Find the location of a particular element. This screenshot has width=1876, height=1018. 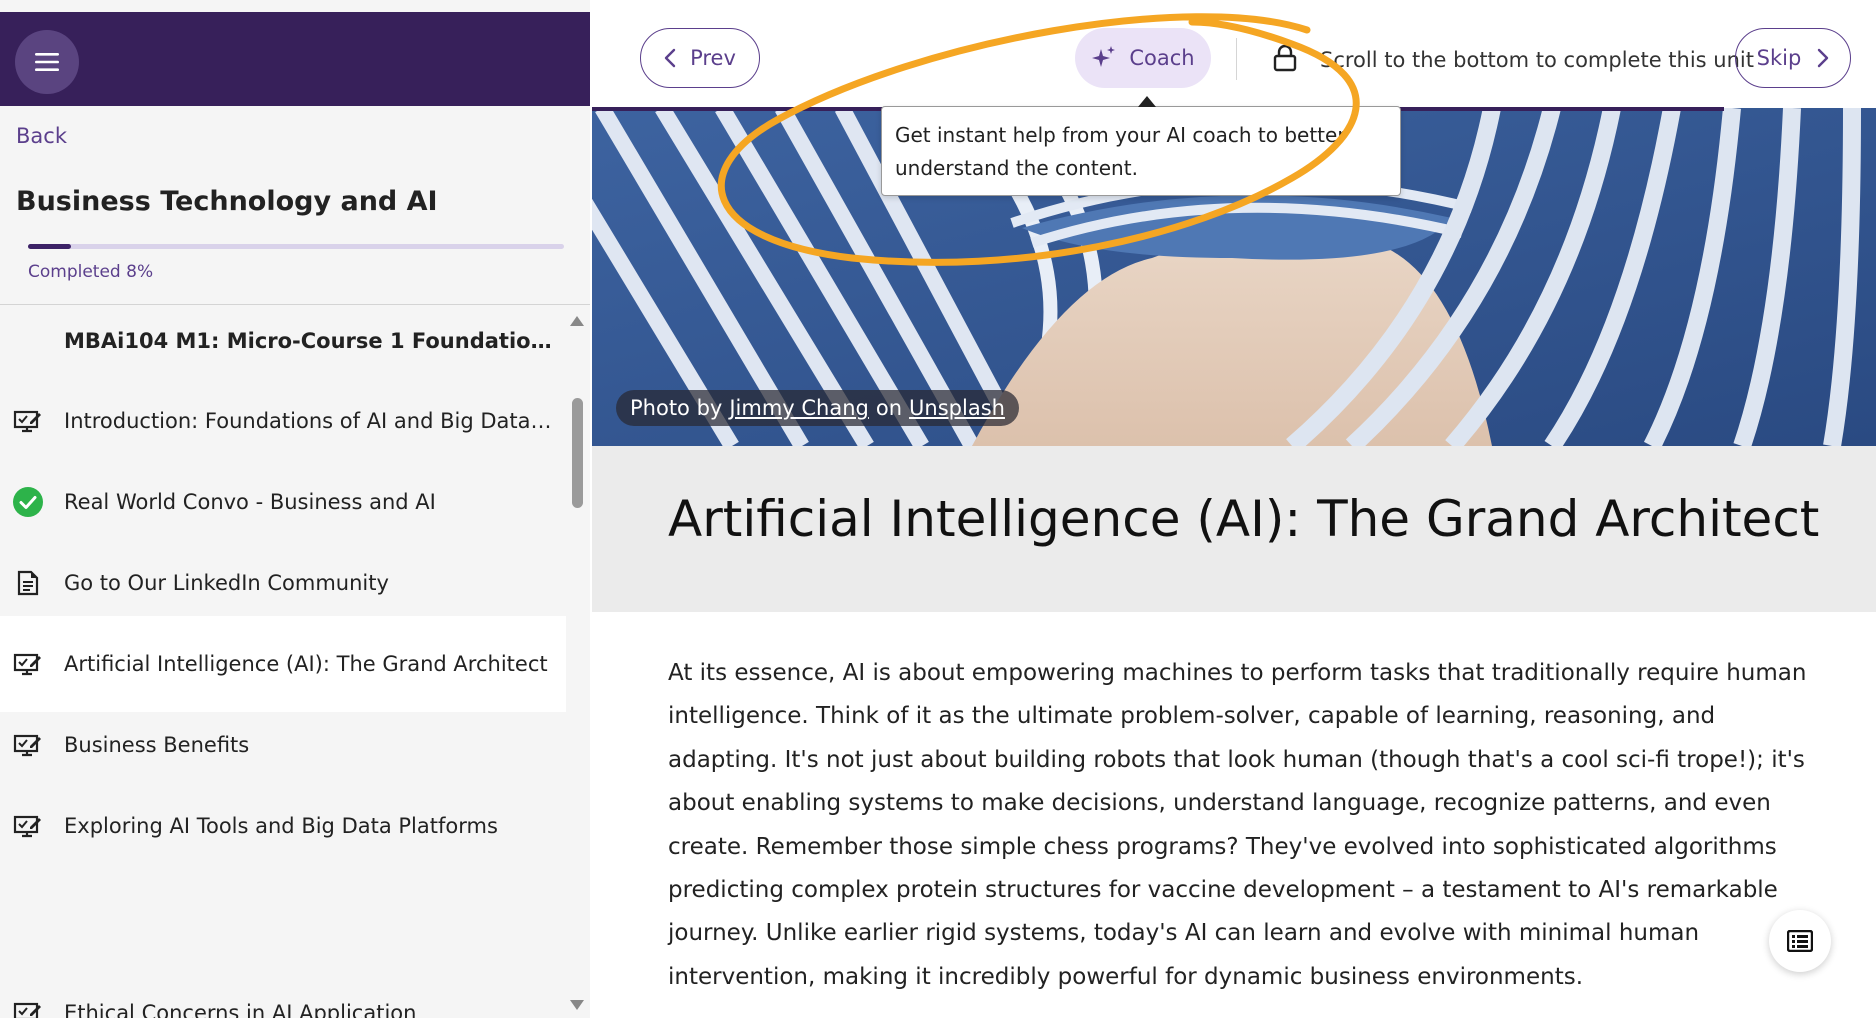

check-circle-icon is located at coordinates (28, 502).